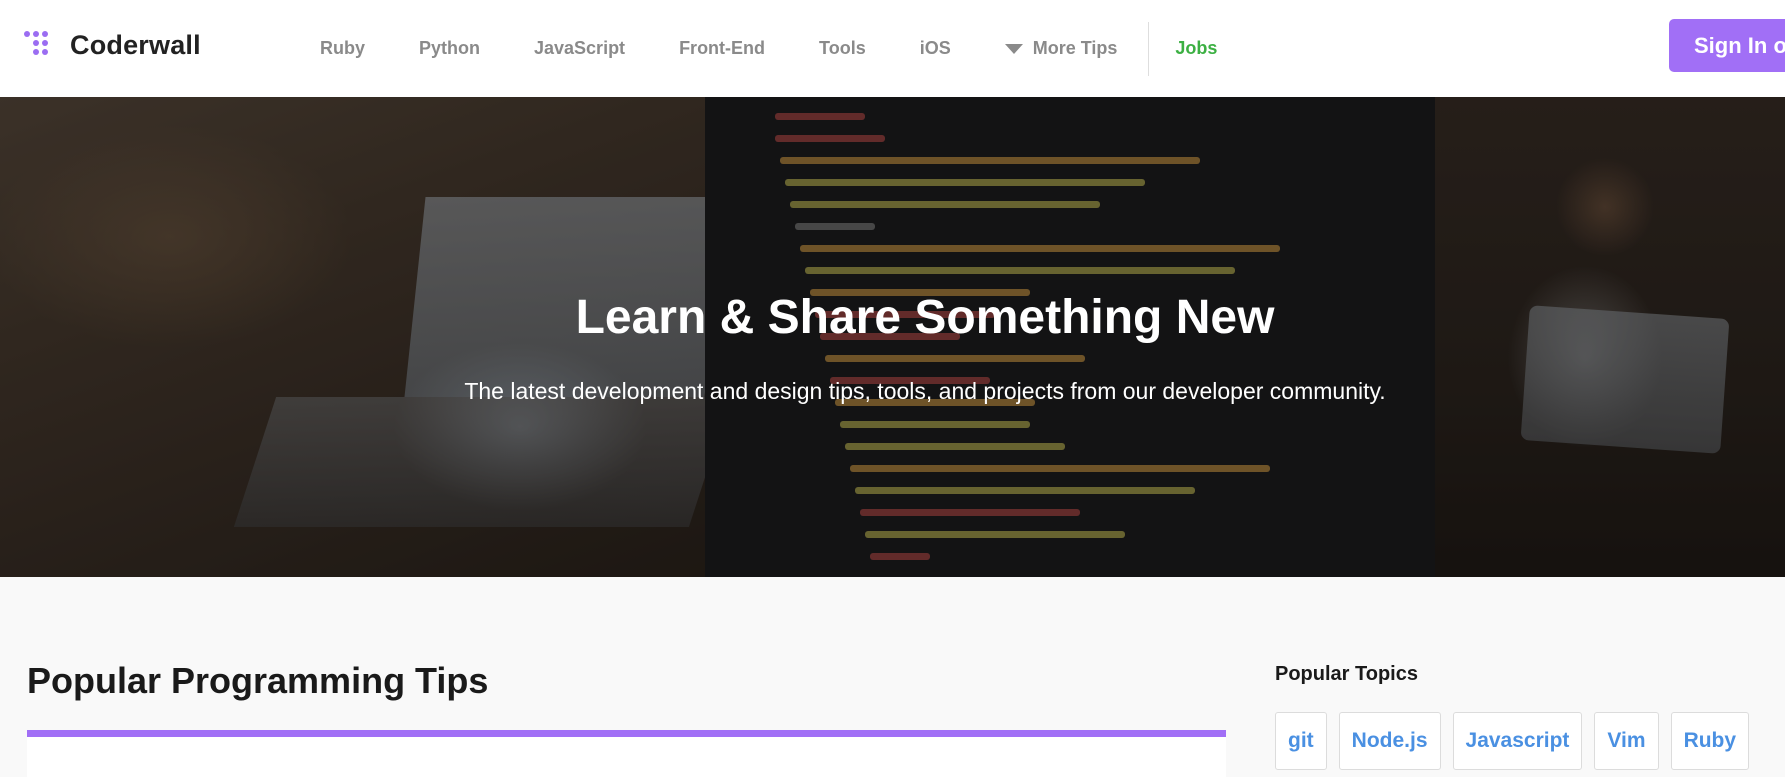 The height and width of the screenshot is (777, 1785). What do you see at coordinates (135, 44) in the screenshot?
I see `logo-text: Coderwall` at bounding box center [135, 44].